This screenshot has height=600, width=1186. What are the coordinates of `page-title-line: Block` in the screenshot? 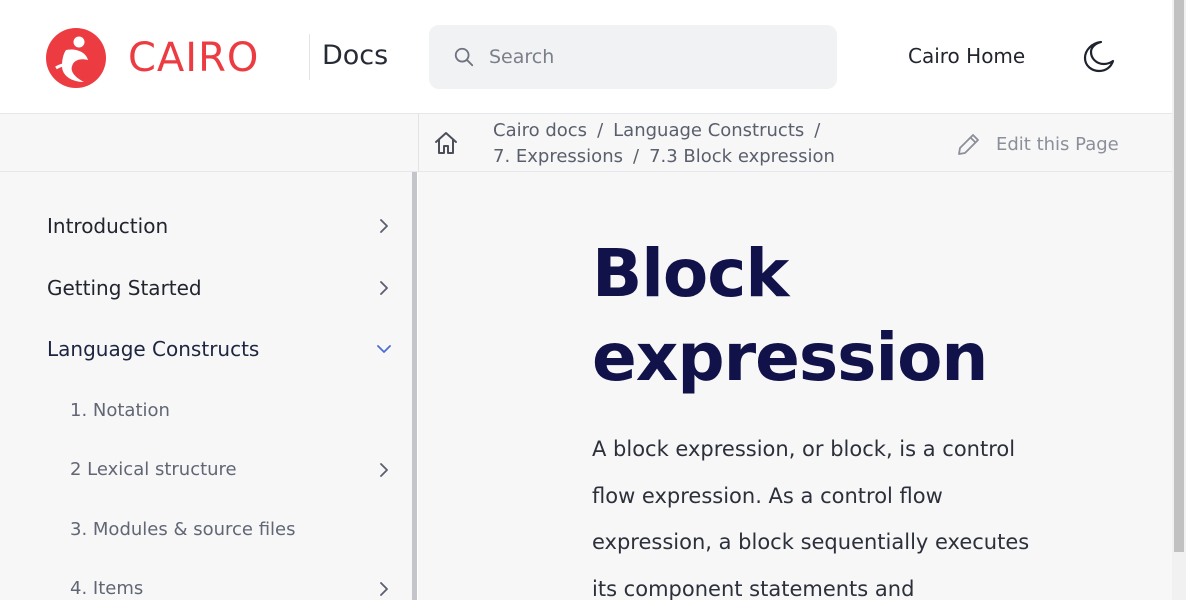 It's located at (690, 273).